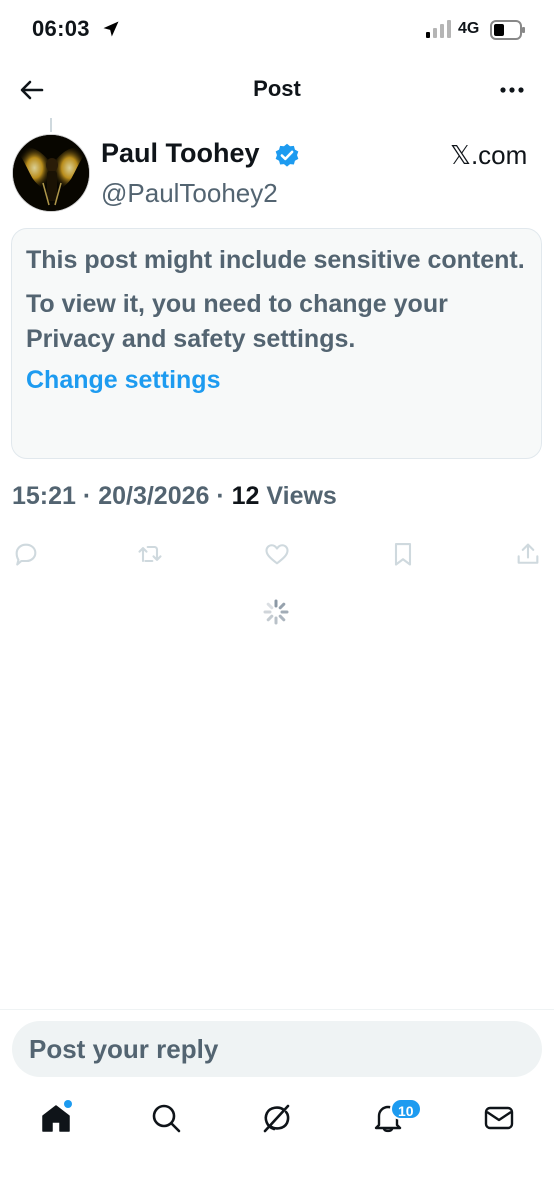  I want to click on thread-connector-line, so click(51, 125).